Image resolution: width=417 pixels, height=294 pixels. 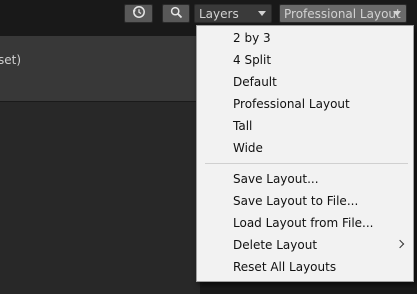 I want to click on menu-item-label: Wide, so click(x=248, y=148).